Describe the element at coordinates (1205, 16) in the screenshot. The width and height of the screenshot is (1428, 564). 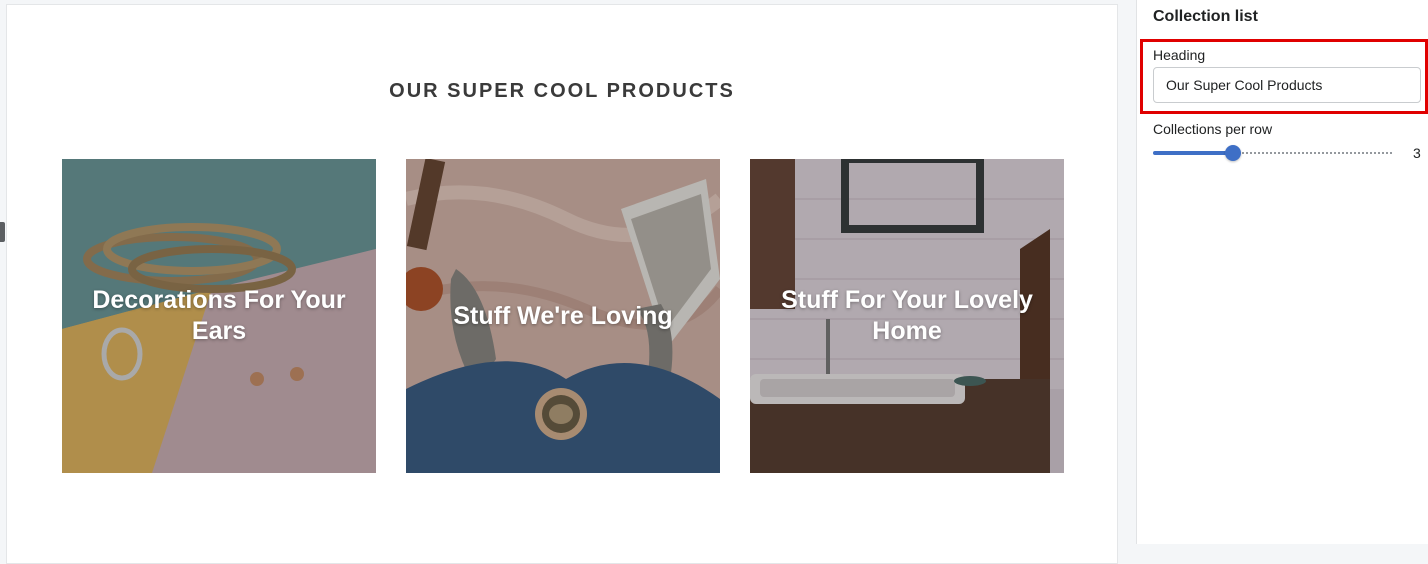
I see `panel-title: Collection list` at that location.